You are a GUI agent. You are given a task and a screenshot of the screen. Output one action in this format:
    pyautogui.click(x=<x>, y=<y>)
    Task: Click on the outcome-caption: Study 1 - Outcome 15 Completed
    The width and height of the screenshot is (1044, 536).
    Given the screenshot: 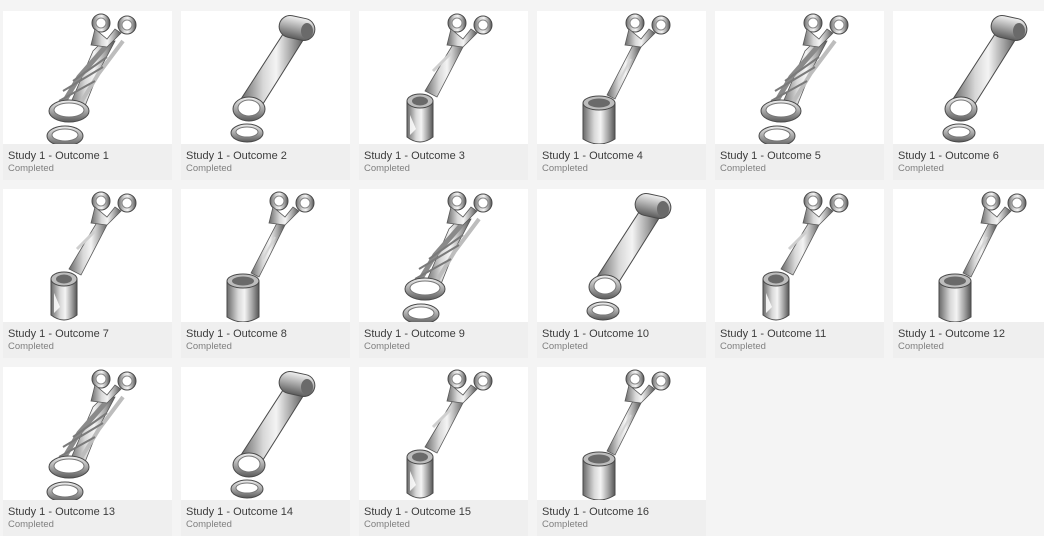 What is the action you would take?
    pyautogui.click(x=444, y=518)
    